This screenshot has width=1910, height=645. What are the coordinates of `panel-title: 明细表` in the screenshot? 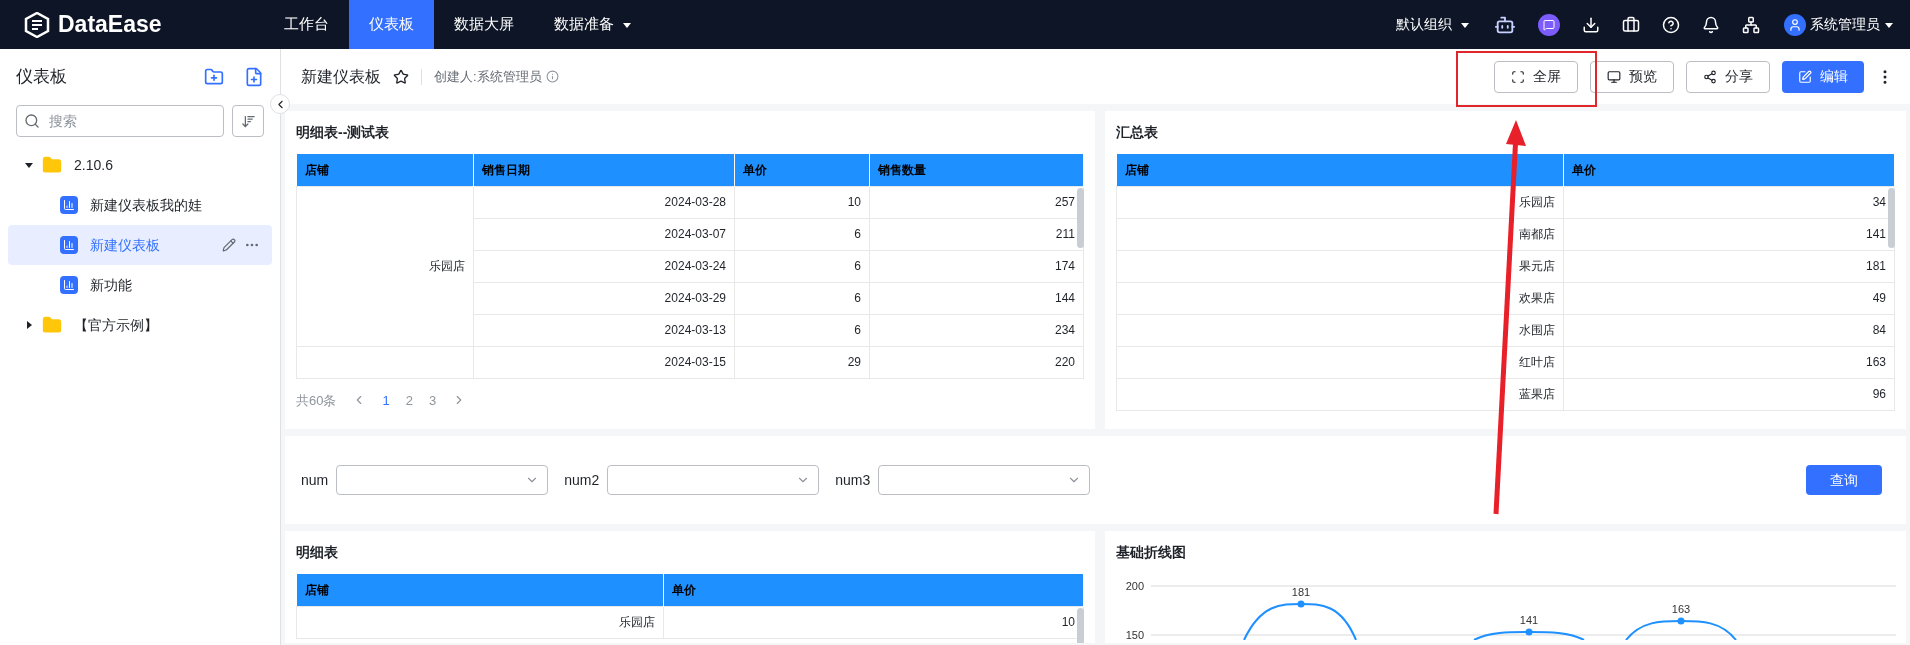 It's located at (317, 552).